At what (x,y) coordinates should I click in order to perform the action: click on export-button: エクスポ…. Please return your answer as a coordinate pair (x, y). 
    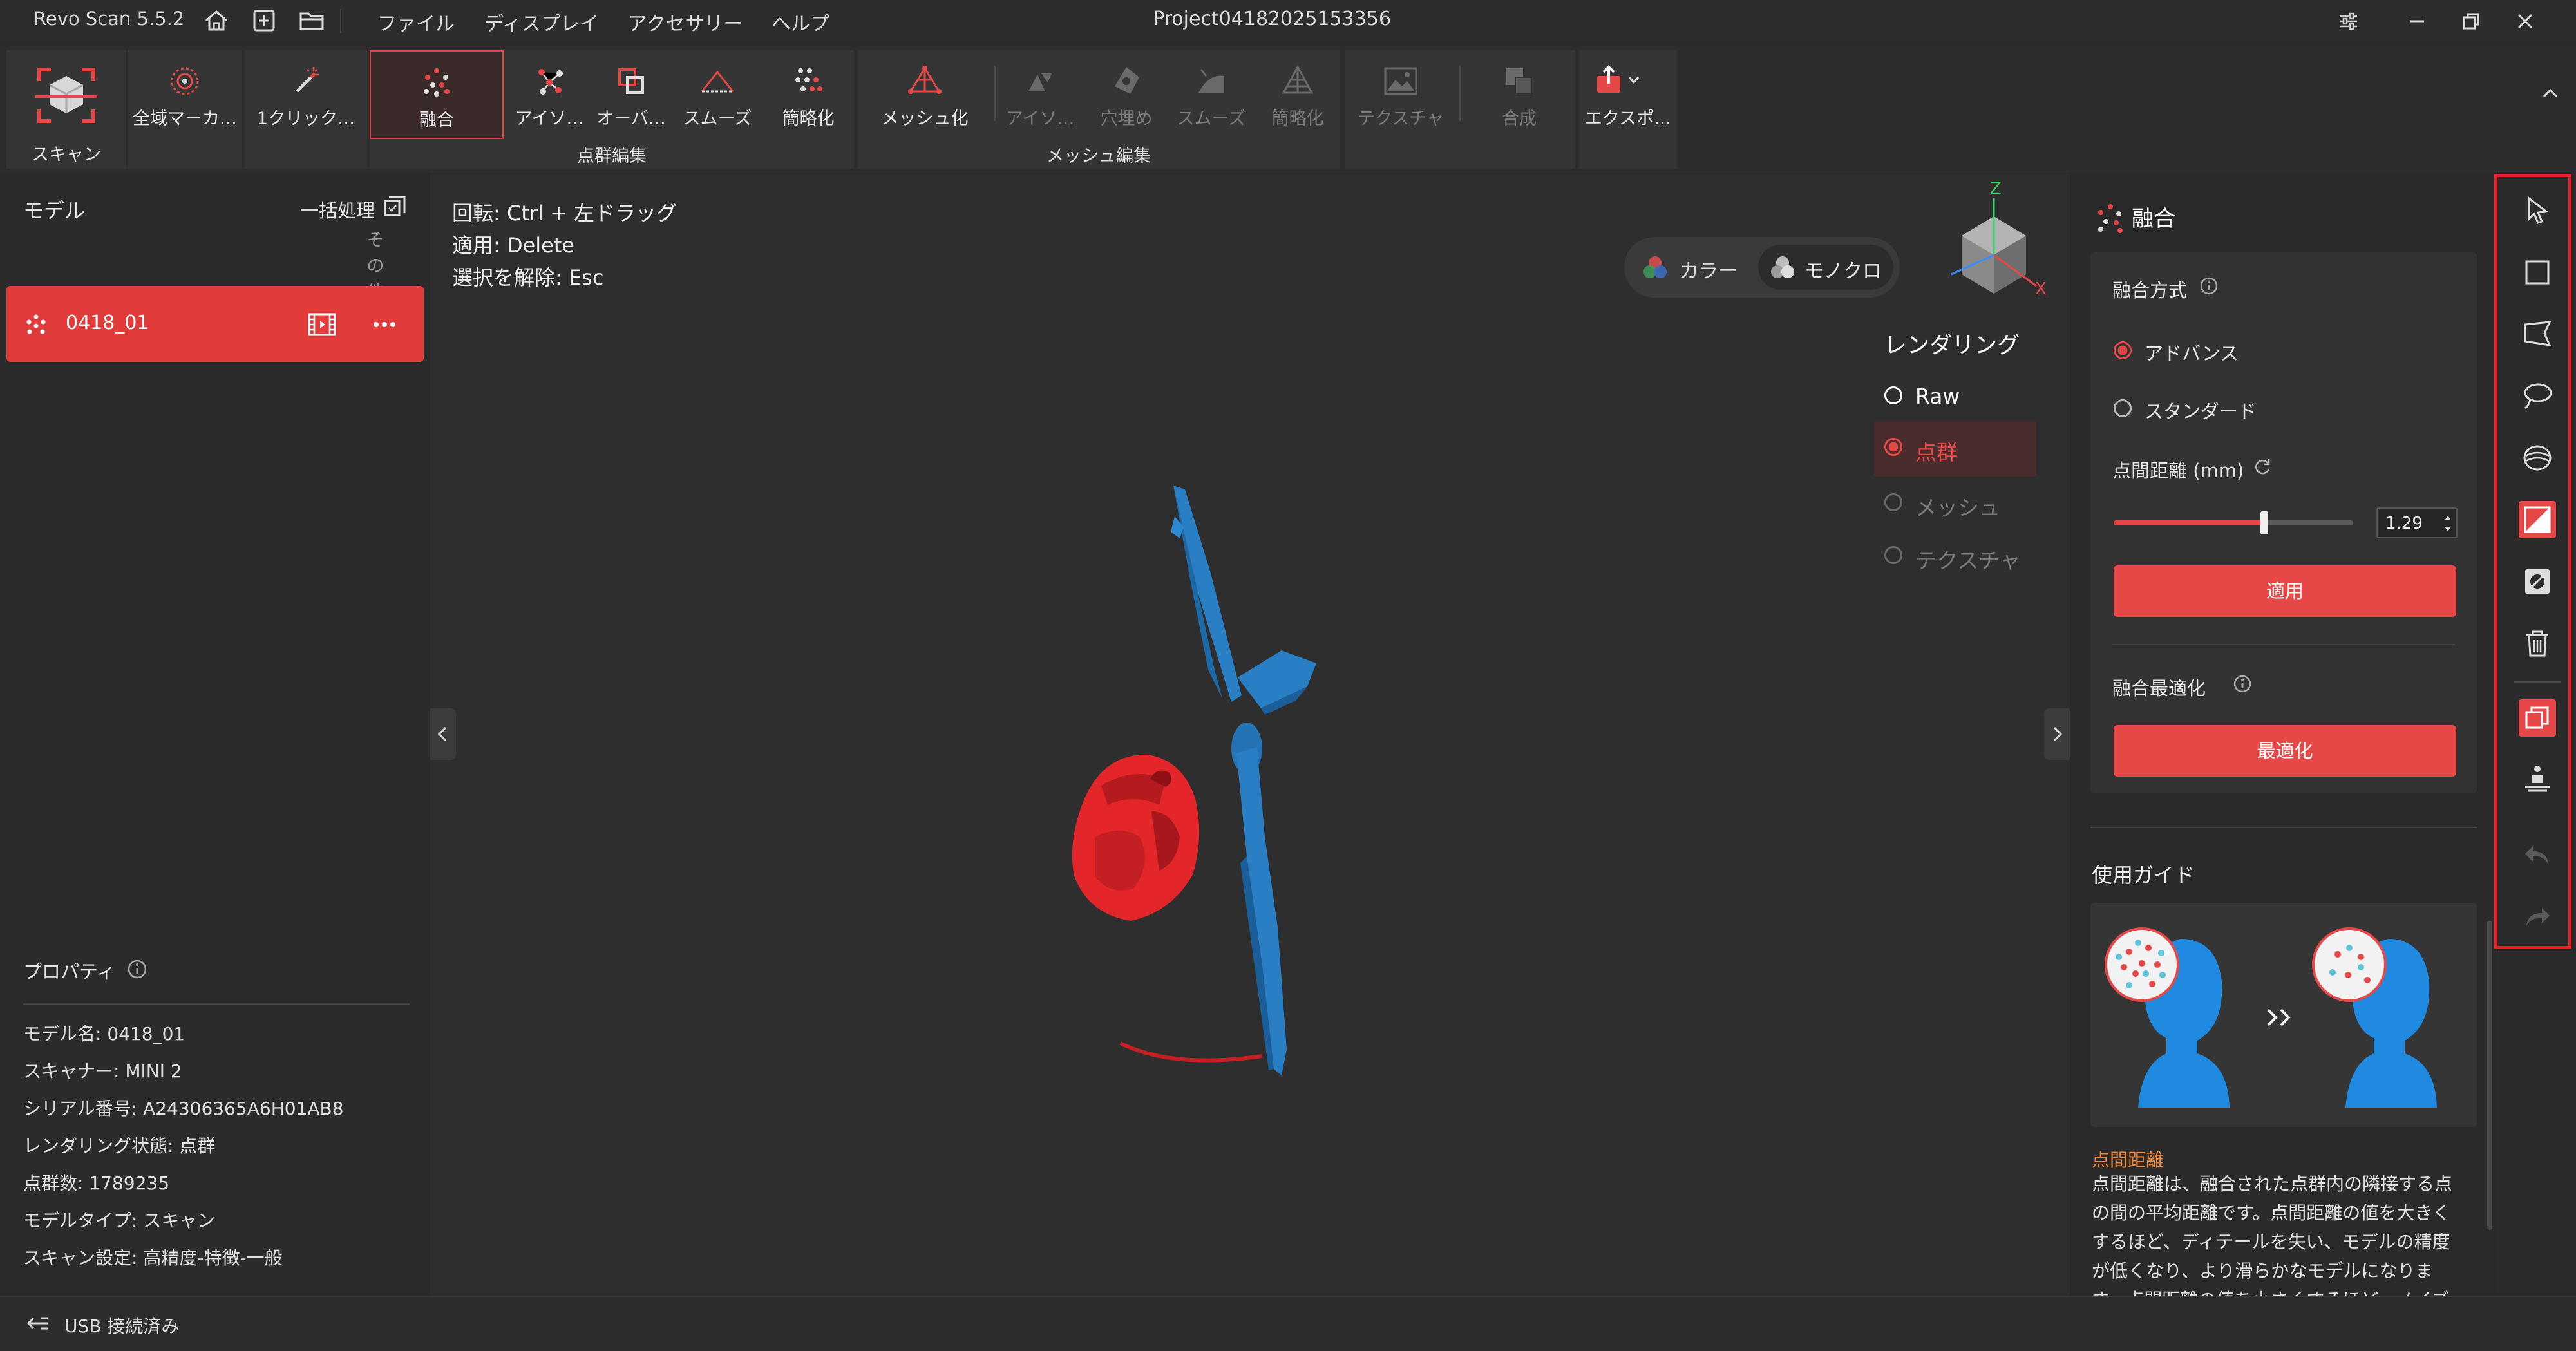
    Looking at the image, I should click on (1628, 94).